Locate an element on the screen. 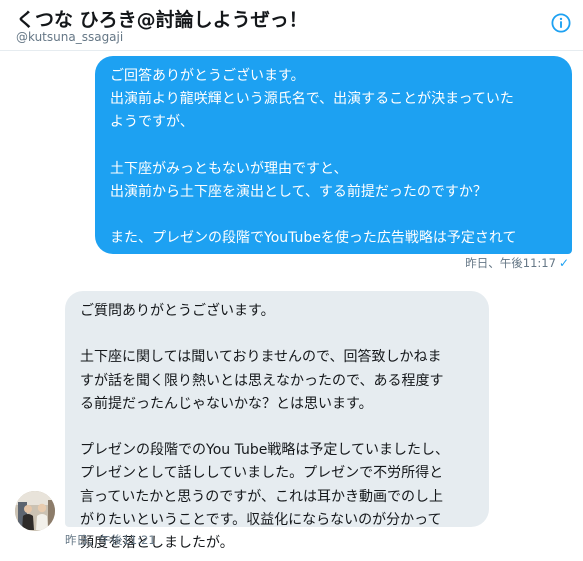 The image size is (583, 561). message-line: 土下座に関しては聞いておりませんので、回答致しかねま is located at coordinates (261, 357).